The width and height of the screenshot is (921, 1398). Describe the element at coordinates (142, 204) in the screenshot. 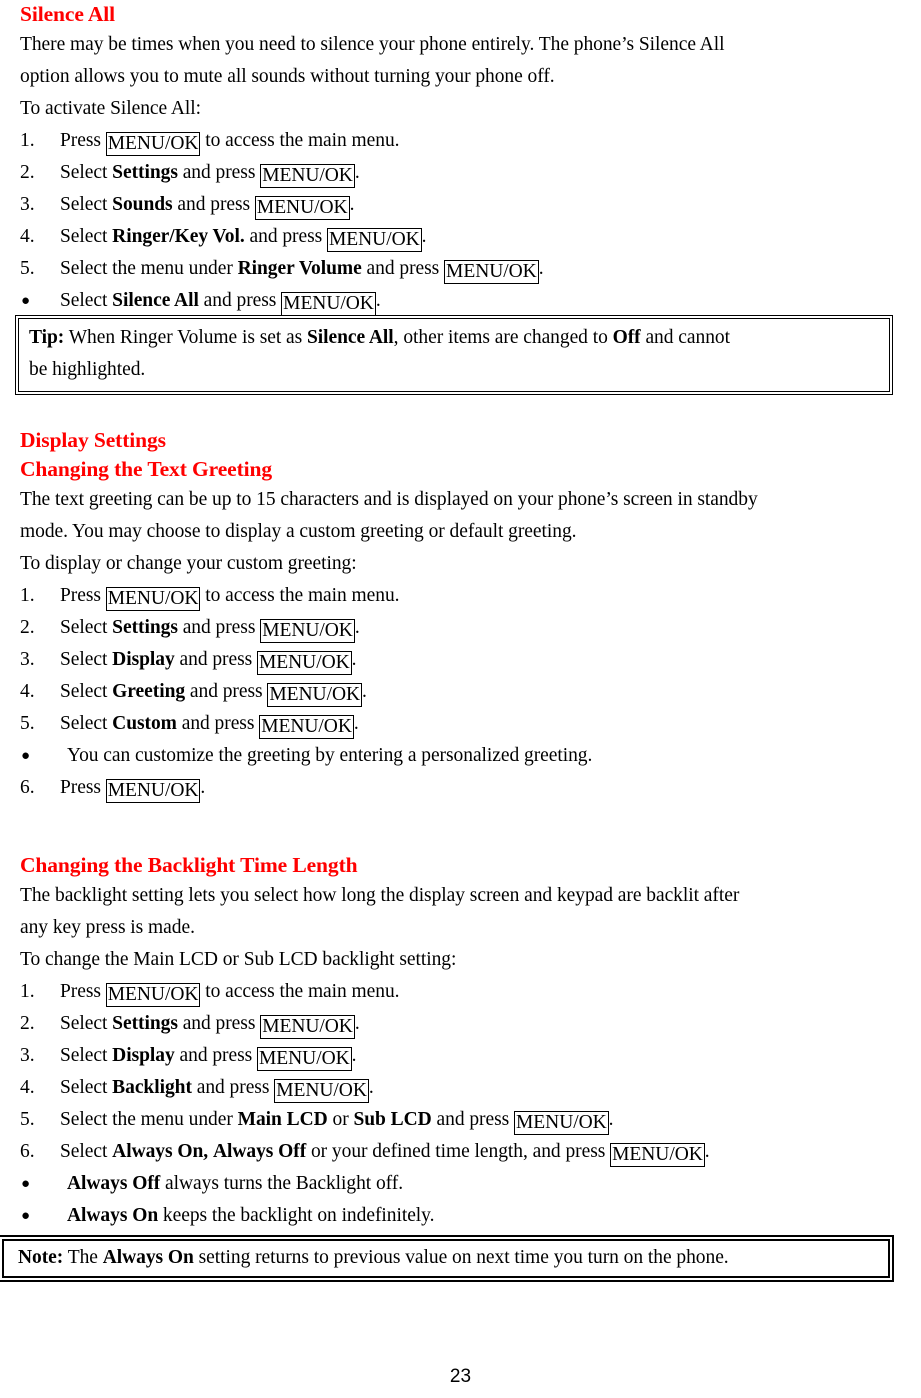

I see `step-bold-term: Sounds` at that location.